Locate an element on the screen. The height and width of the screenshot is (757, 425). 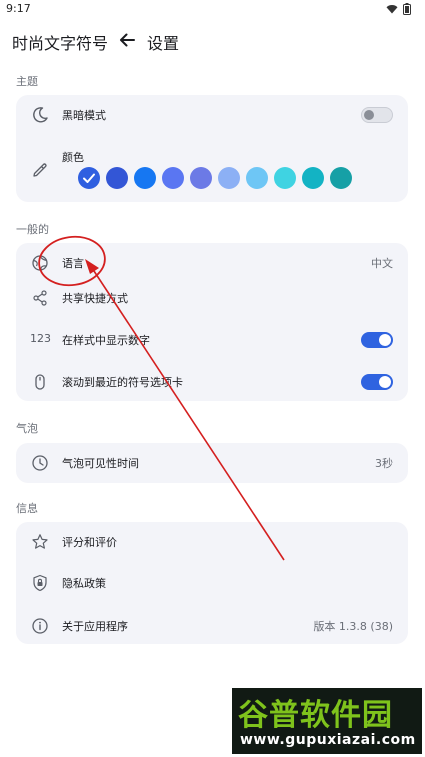
visibility-time-label: 气泡可见性时间 is located at coordinates (100, 463).